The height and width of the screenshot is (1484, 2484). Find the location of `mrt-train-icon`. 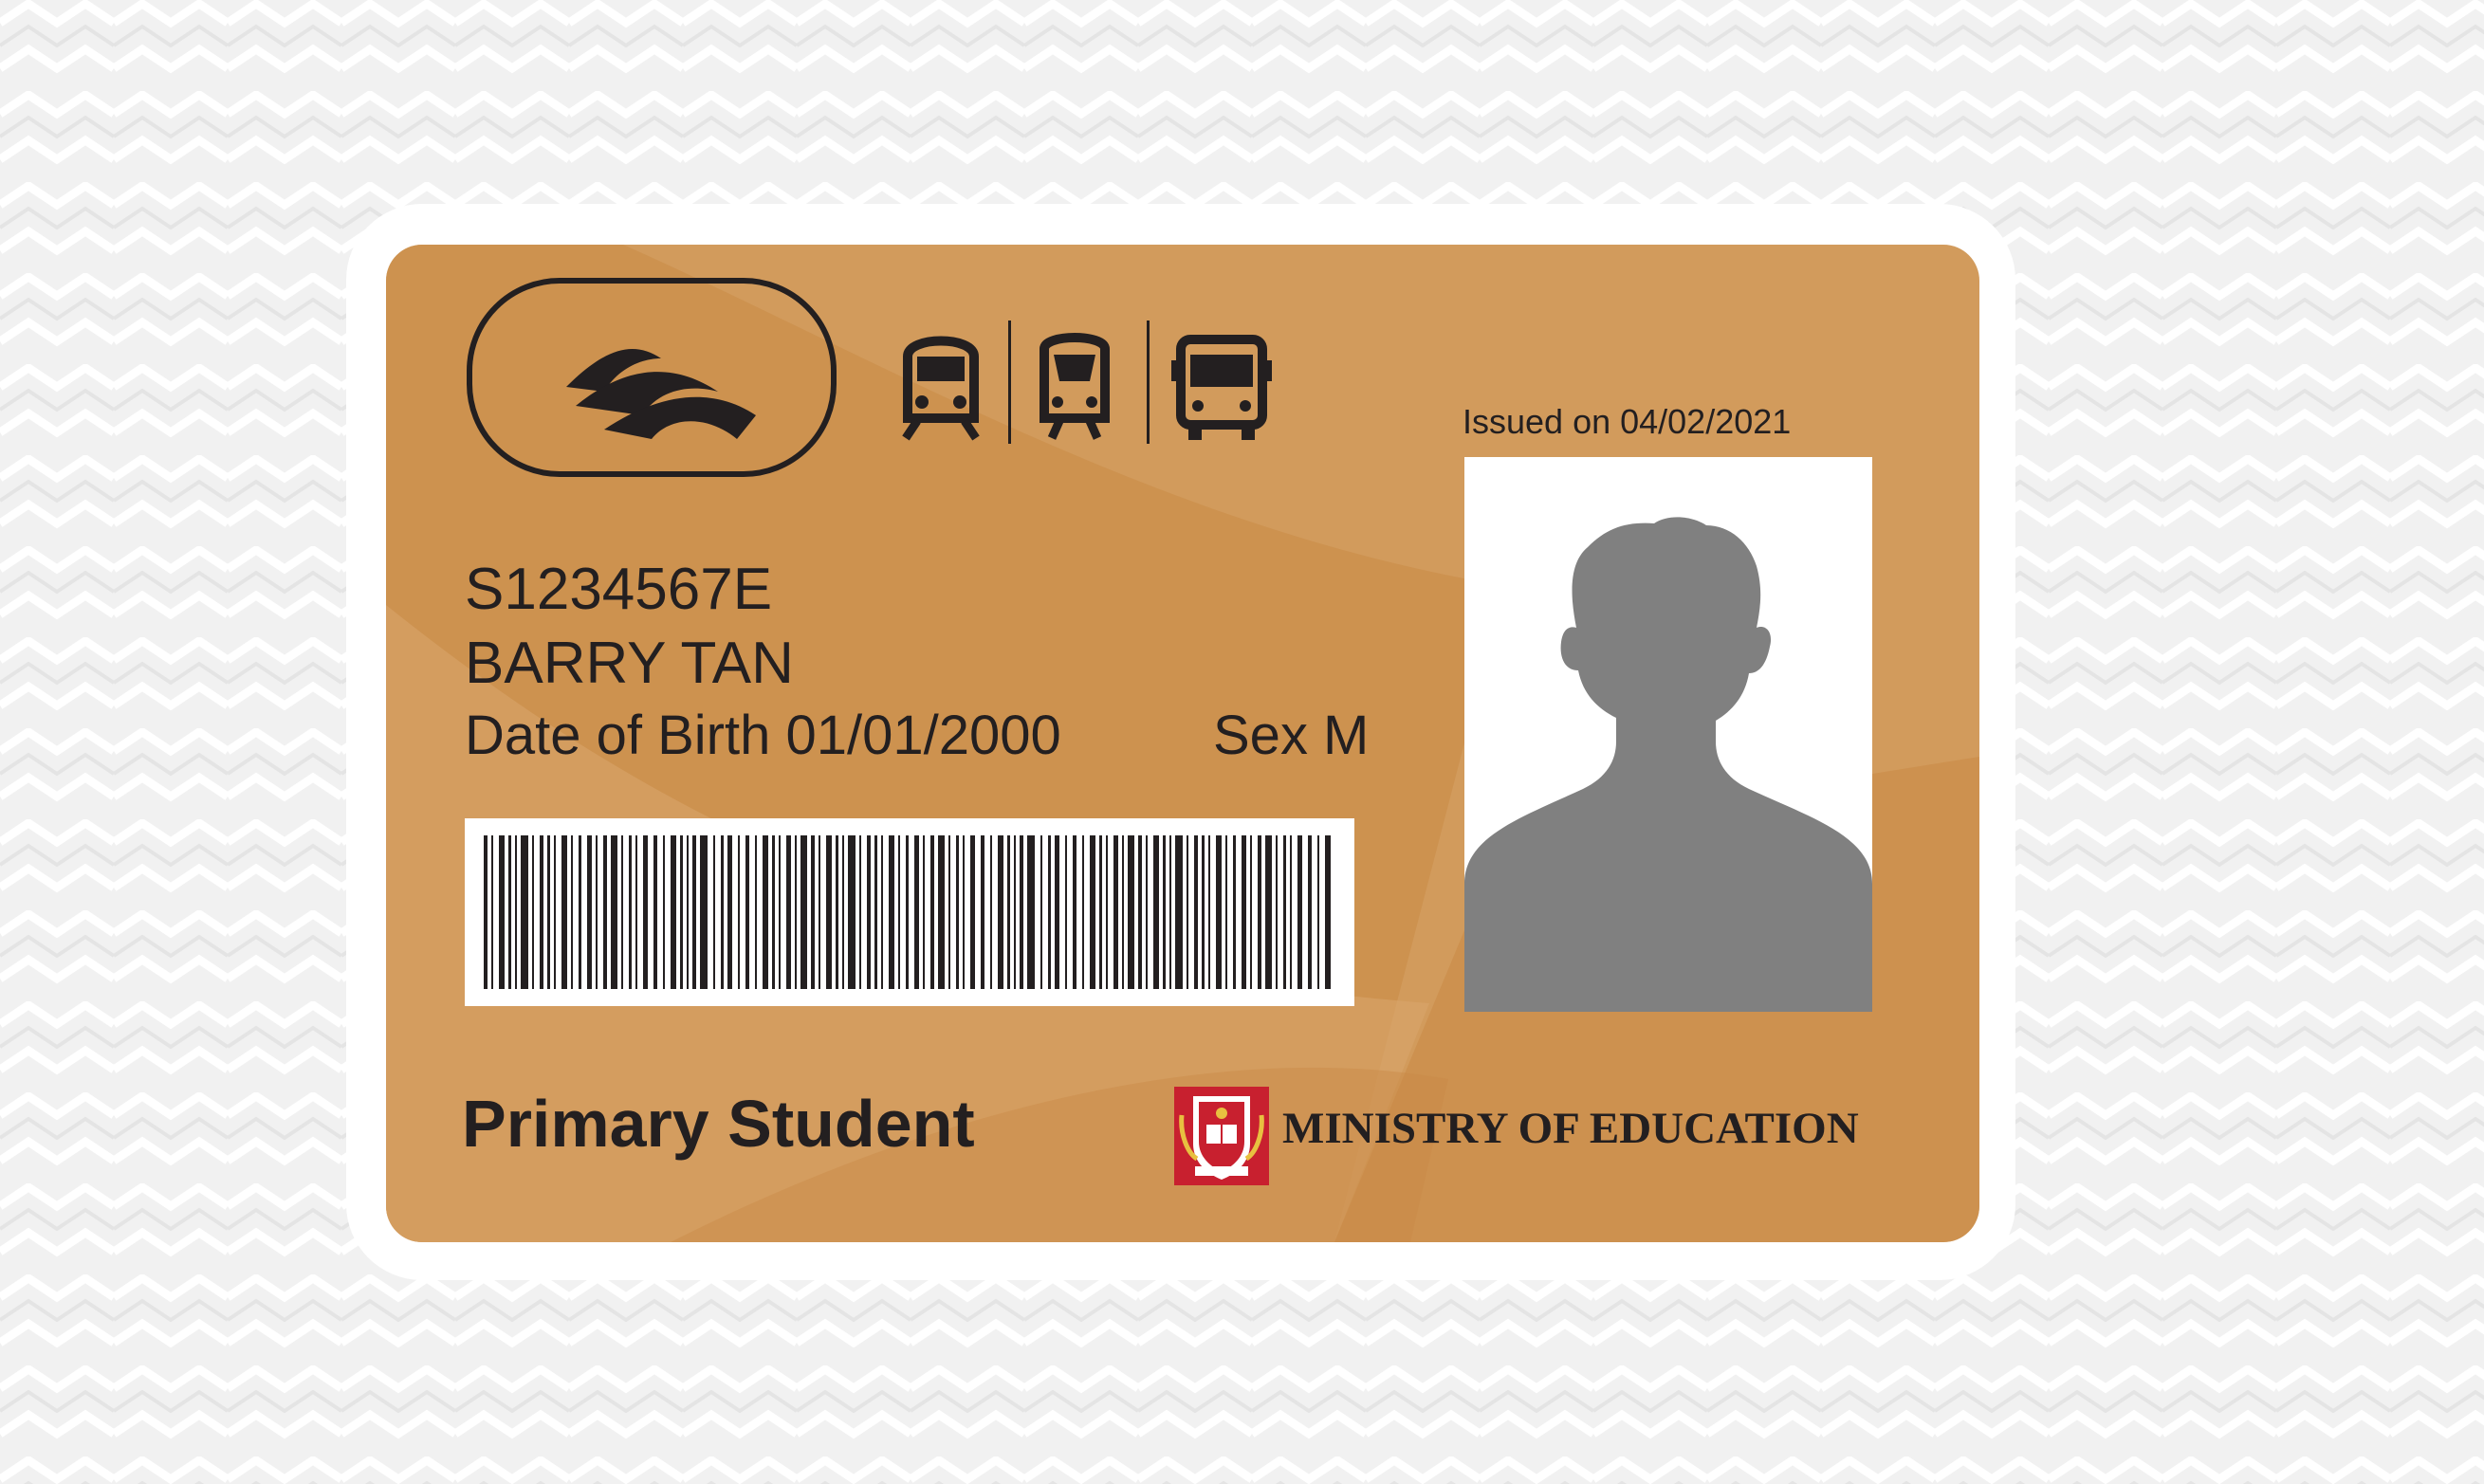

mrt-train-icon is located at coordinates (941, 389).